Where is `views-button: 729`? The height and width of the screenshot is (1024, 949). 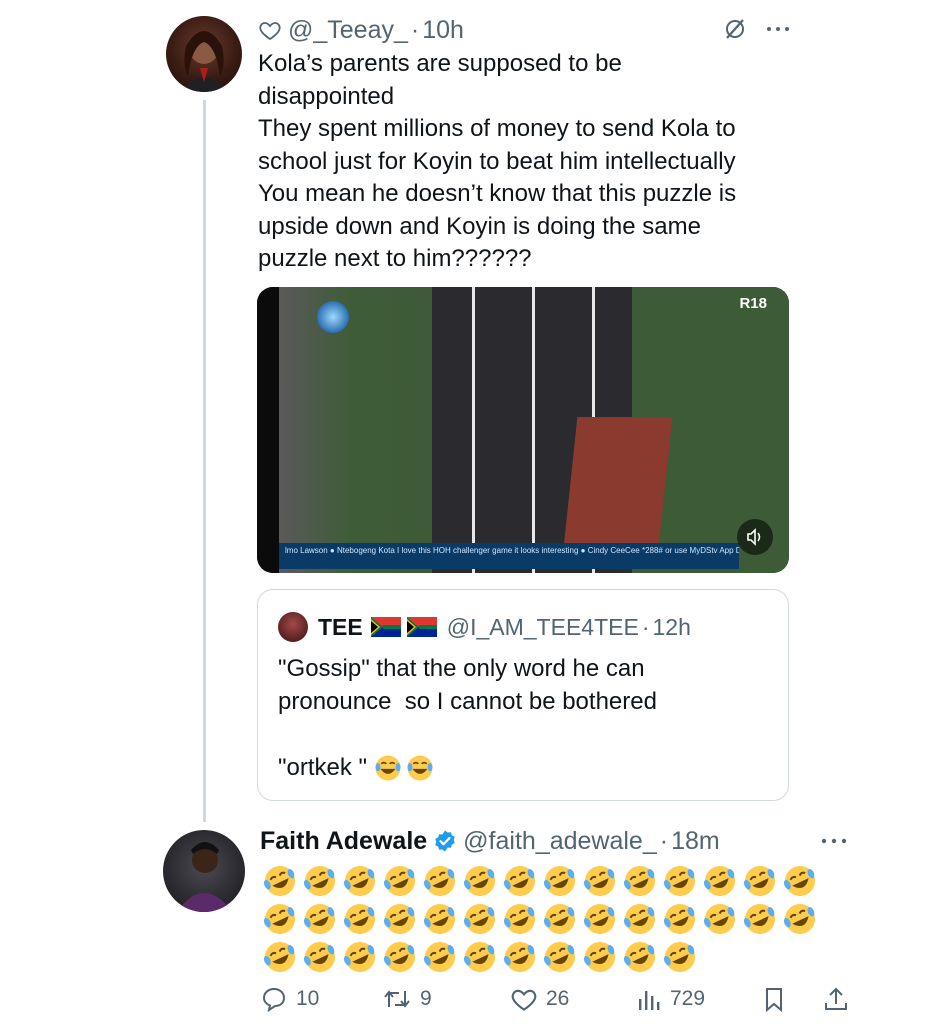 views-button: 729 is located at coordinates (670, 999).